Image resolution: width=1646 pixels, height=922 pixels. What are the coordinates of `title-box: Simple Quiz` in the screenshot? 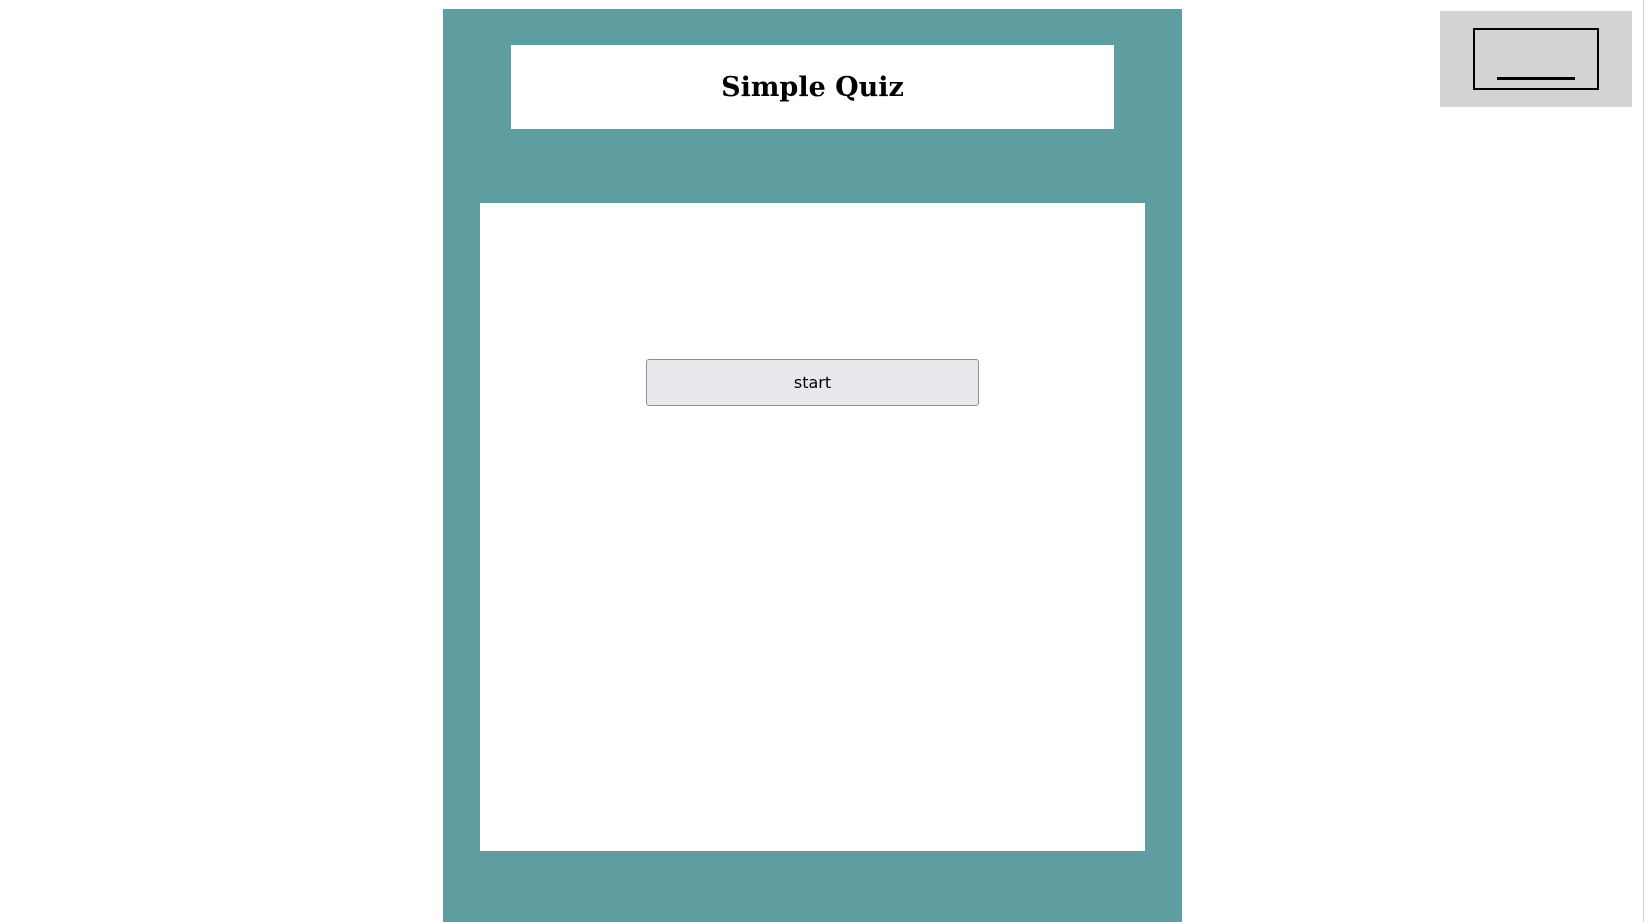 It's located at (812, 87).